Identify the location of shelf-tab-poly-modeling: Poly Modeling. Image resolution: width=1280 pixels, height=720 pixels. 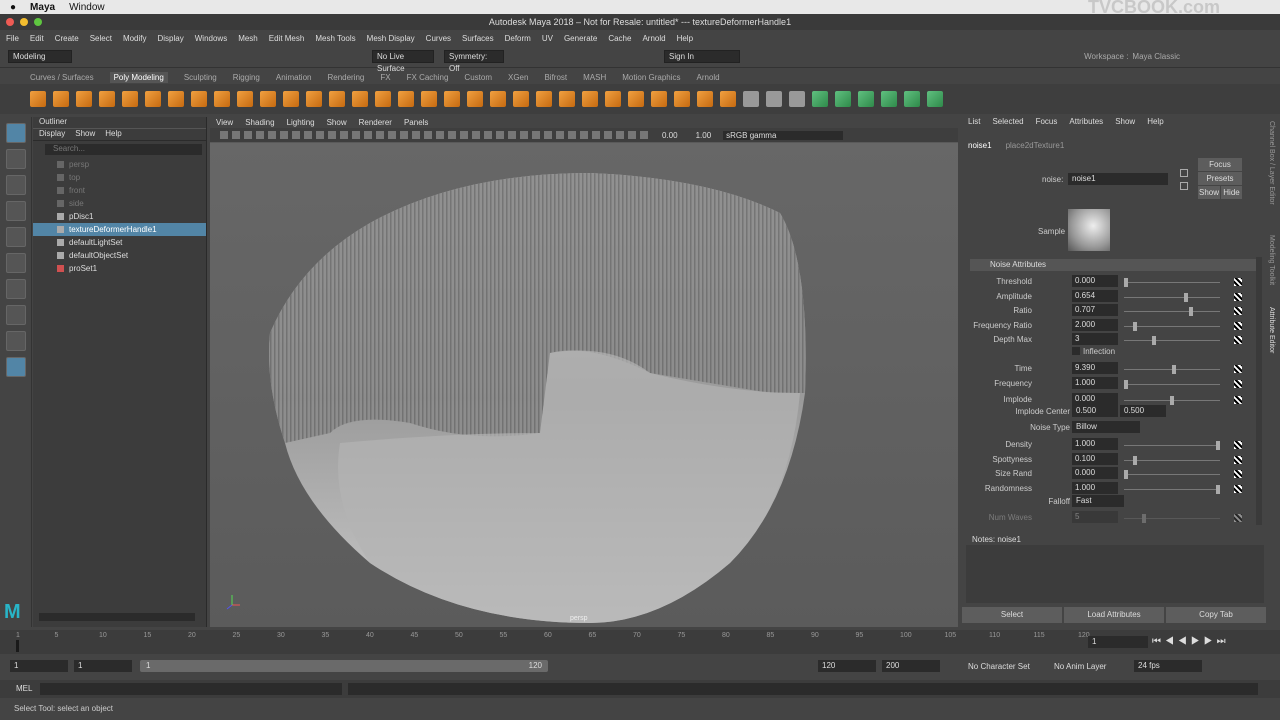
(138, 77).